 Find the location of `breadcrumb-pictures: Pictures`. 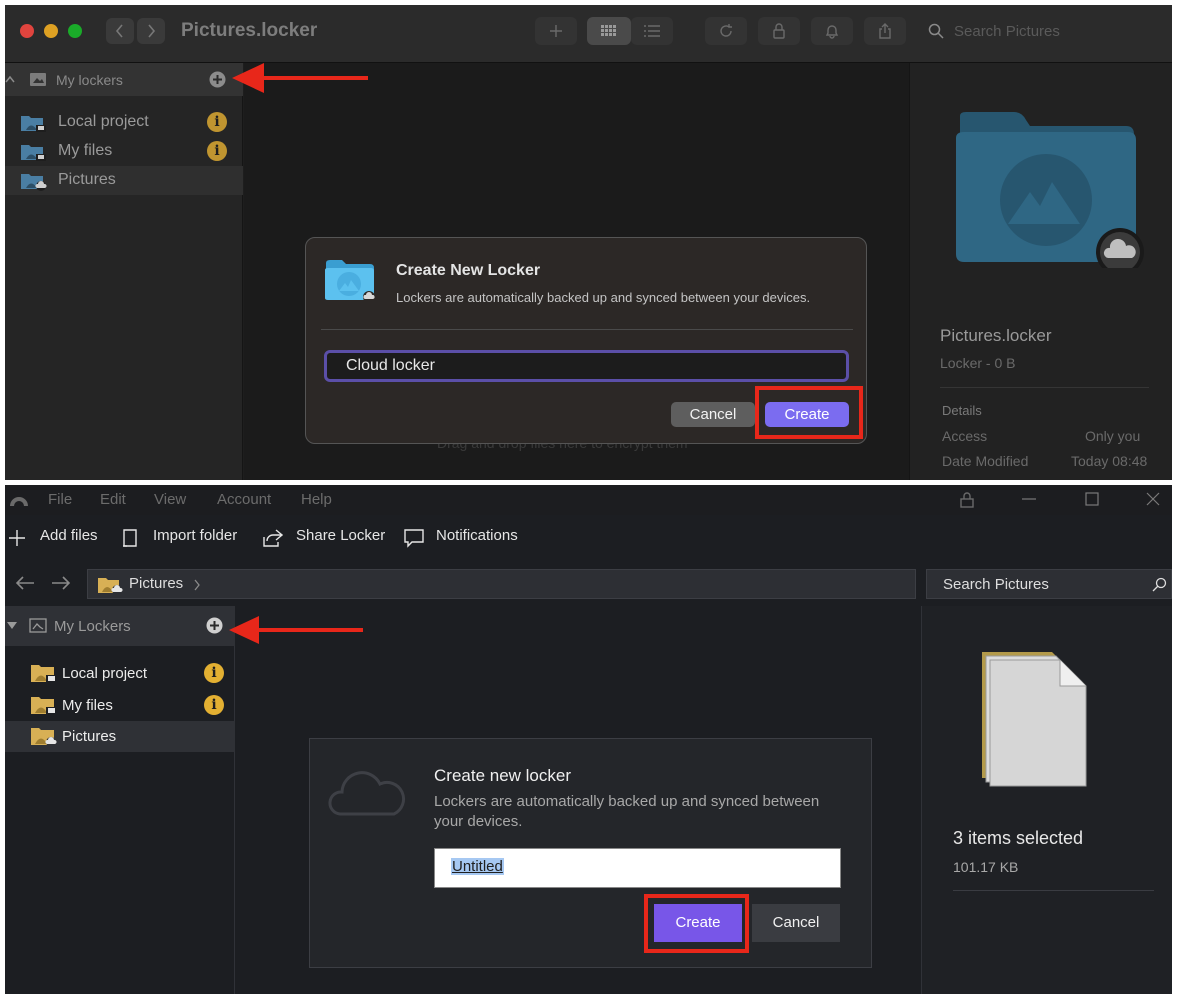

breadcrumb-pictures: Pictures is located at coordinates (156, 583).